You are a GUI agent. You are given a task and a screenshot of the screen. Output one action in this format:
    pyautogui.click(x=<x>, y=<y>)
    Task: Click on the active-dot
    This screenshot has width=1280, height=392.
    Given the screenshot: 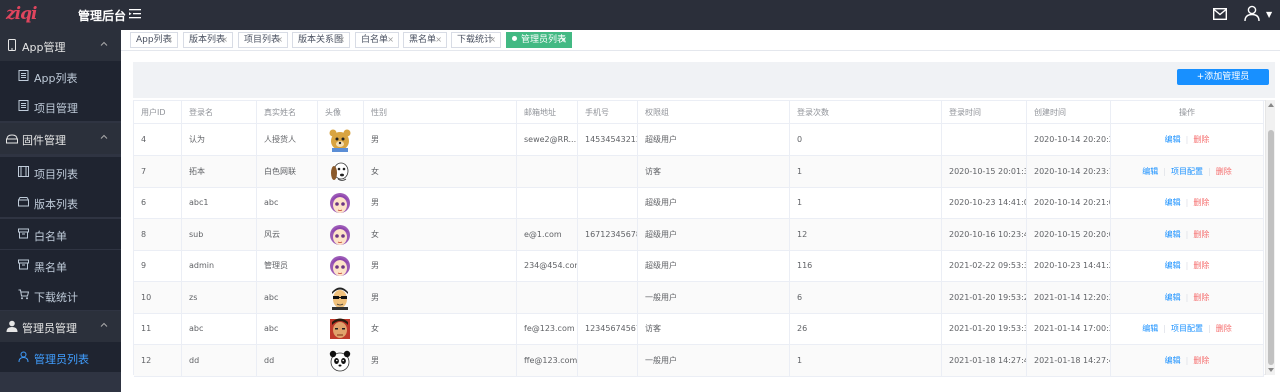 What is the action you would take?
    pyautogui.click(x=514, y=38)
    